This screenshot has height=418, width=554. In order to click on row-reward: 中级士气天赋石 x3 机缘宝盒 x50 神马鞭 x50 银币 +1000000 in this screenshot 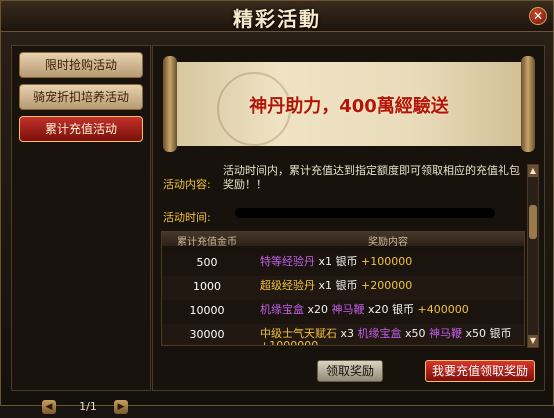, I will do `click(389, 337)`.